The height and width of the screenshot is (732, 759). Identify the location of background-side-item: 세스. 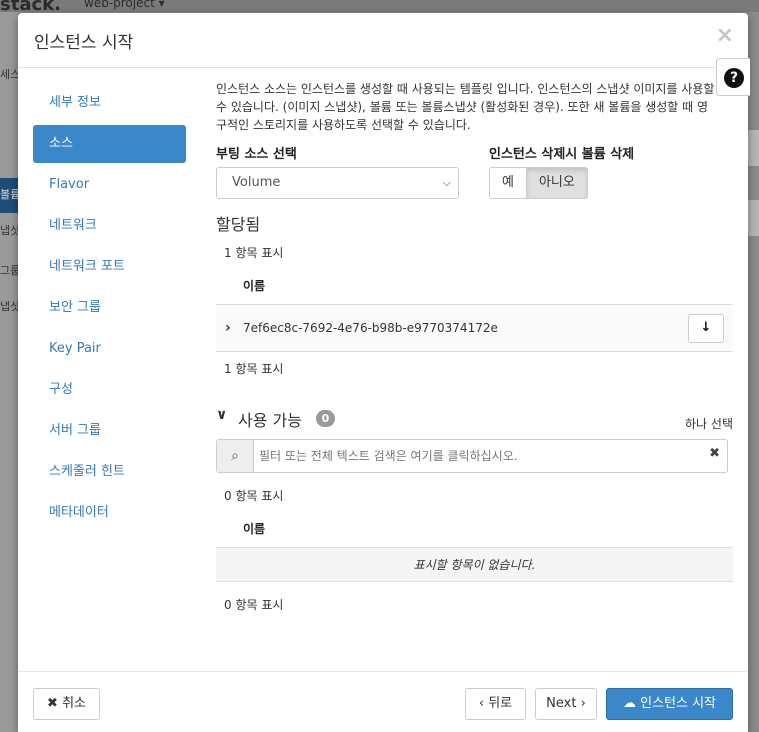
(9, 74).